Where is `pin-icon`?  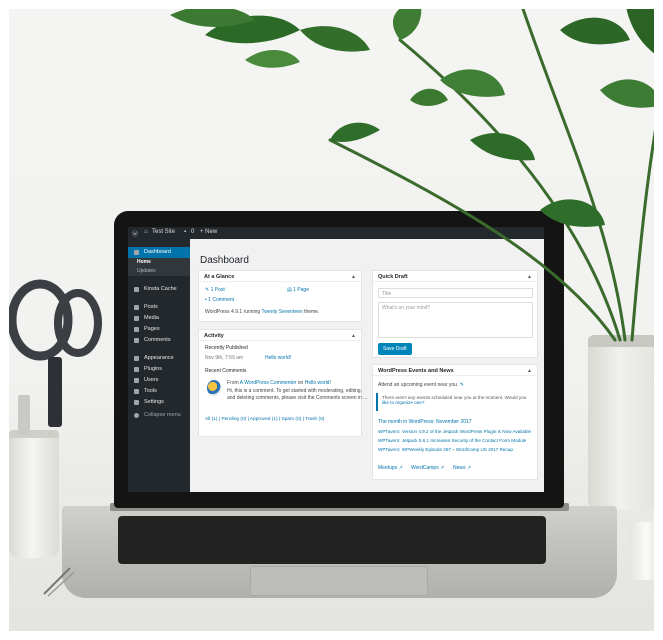
pin-icon is located at coordinates (136, 307).